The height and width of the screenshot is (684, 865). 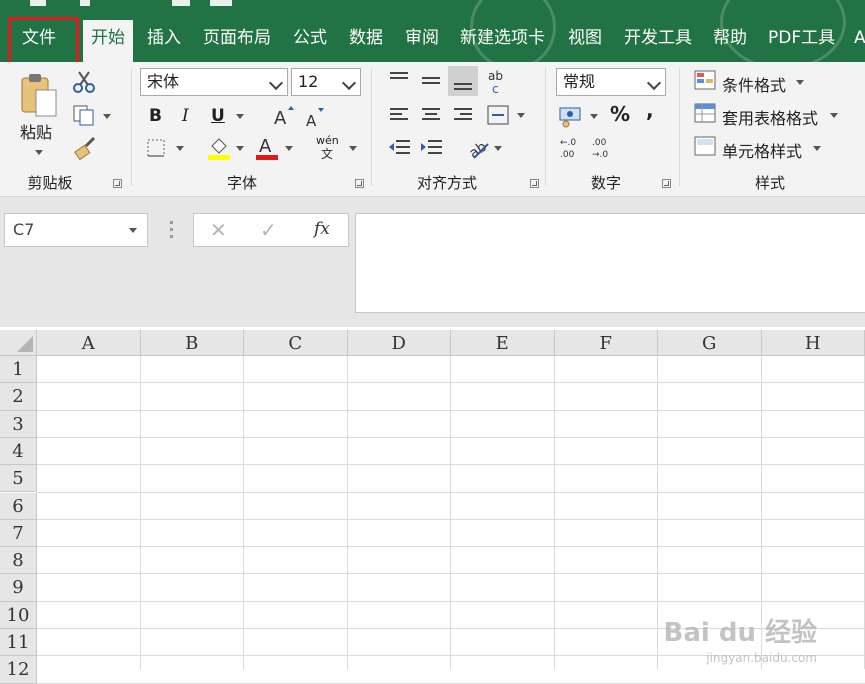 I want to click on resize-handle-icon, so click(x=171, y=230).